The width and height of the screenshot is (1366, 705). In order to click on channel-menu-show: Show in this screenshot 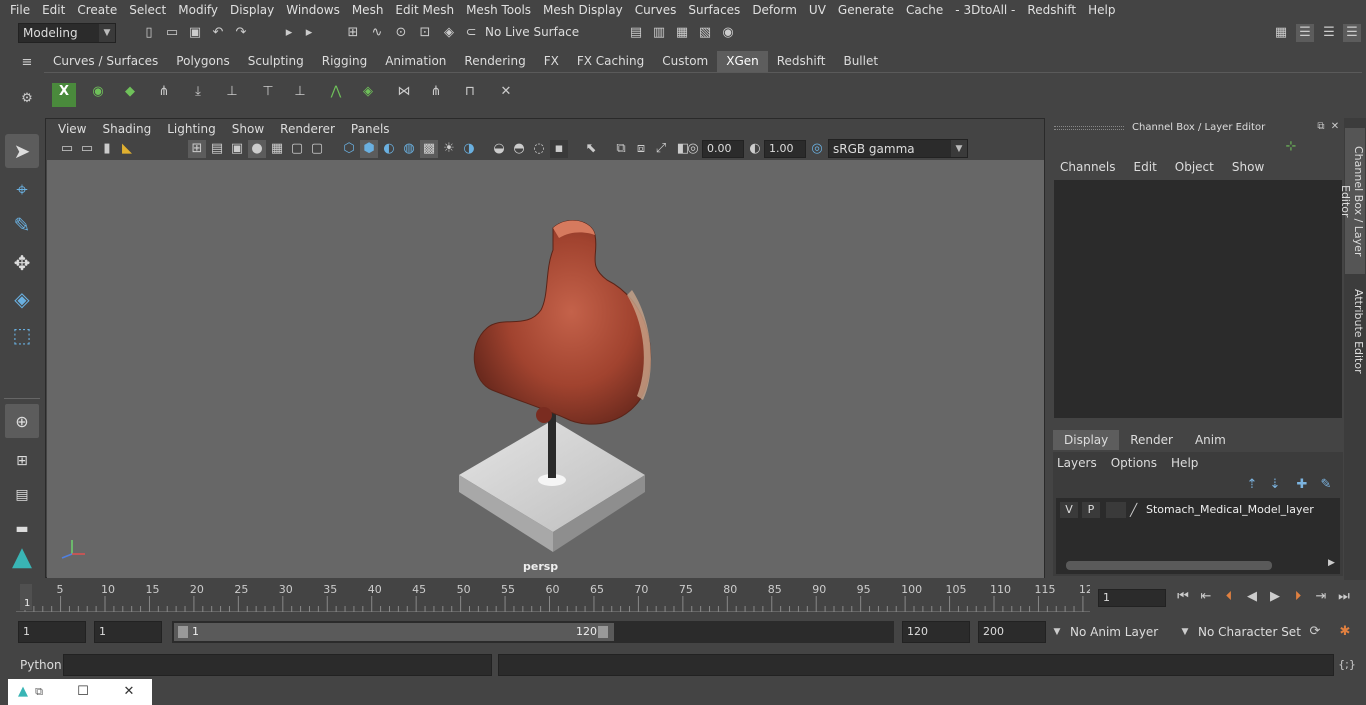, I will do `click(1251, 167)`.